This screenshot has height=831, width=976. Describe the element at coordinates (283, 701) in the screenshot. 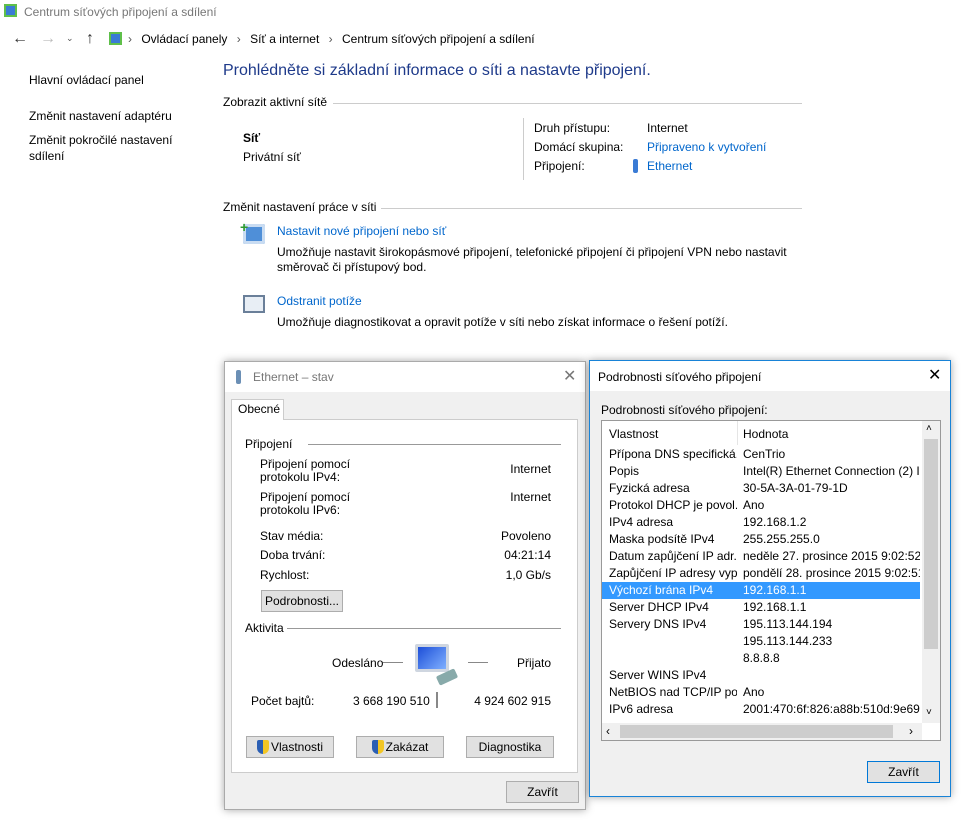

I see `bytes-label: Počet bajtů:` at that location.